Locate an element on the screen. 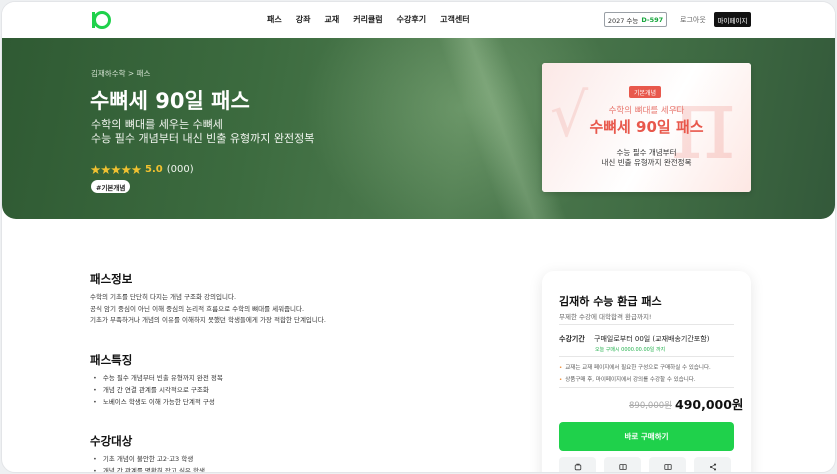  list-item: 수능 필수 개념부터 빈출 유형까지 완전 정복 is located at coordinates (158, 378).